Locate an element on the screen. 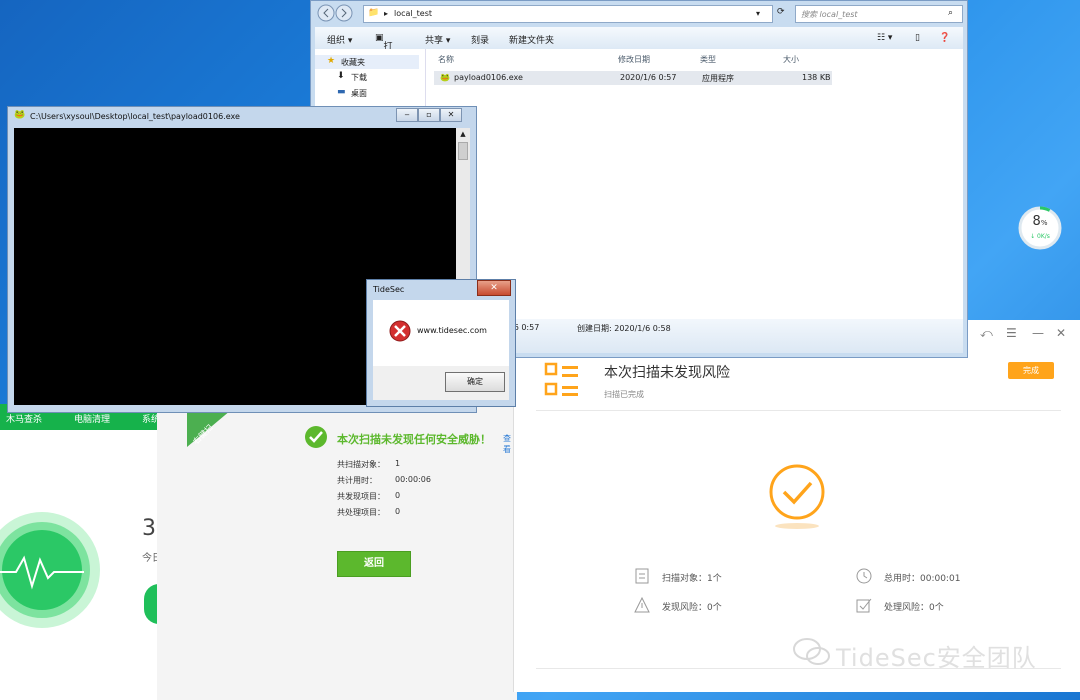  breadcrumb-arrow-icon: ▸ is located at coordinates (386, 13).